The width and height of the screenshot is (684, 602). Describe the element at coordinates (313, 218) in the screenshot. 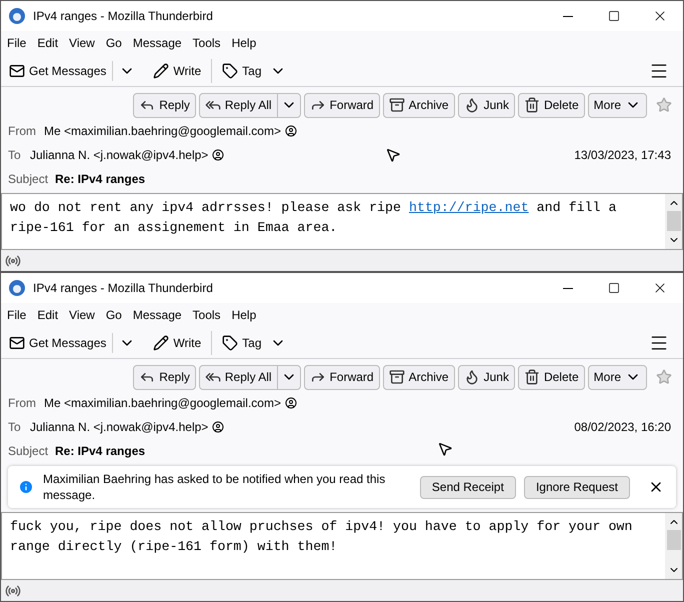

I see `message-body: wo do not rent any ipv4 adrrsses! please ask ripe http://ripe.net and fill a ripe-161 for an assignement in Emaa area.` at that location.